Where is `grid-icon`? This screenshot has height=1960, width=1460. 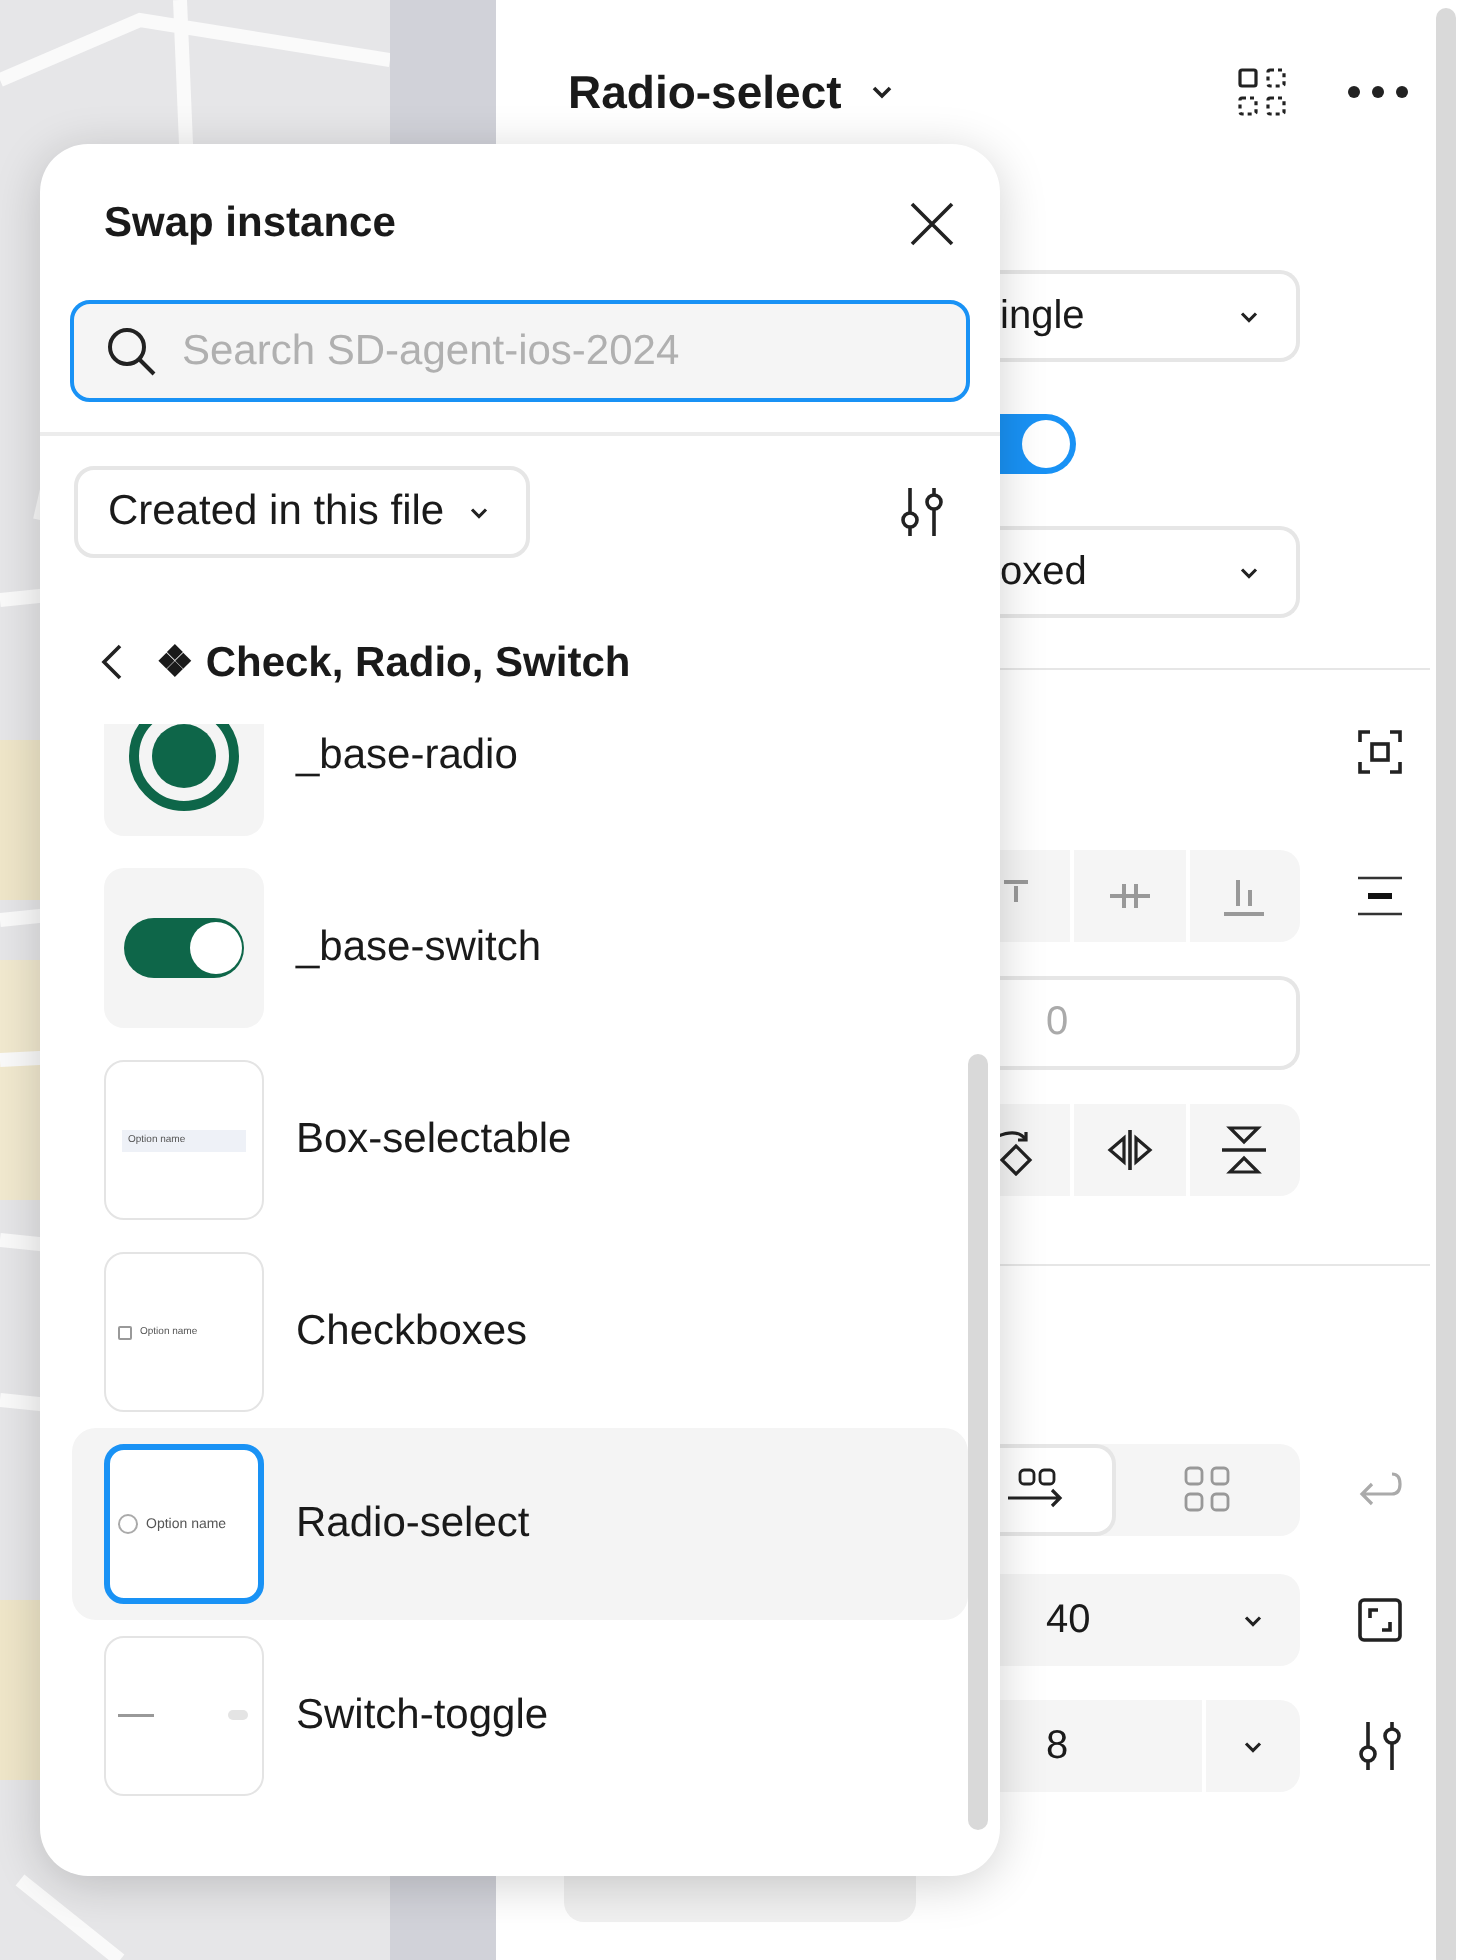 grid-icon is located at coordinates (1208, 1490).